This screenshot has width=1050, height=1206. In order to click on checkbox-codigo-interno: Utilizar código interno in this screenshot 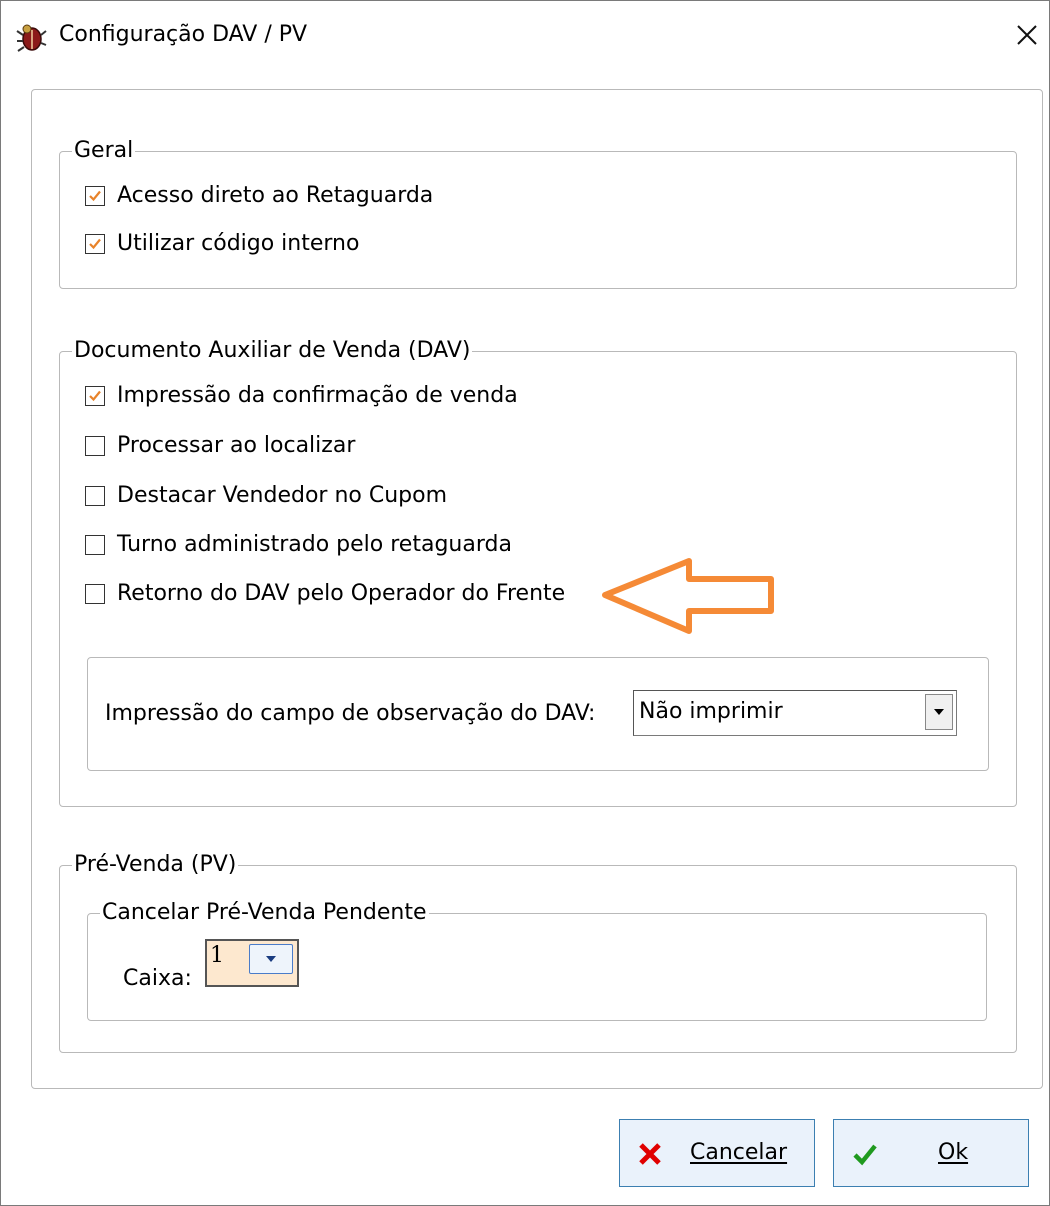, I will do `click(222, 243)`.